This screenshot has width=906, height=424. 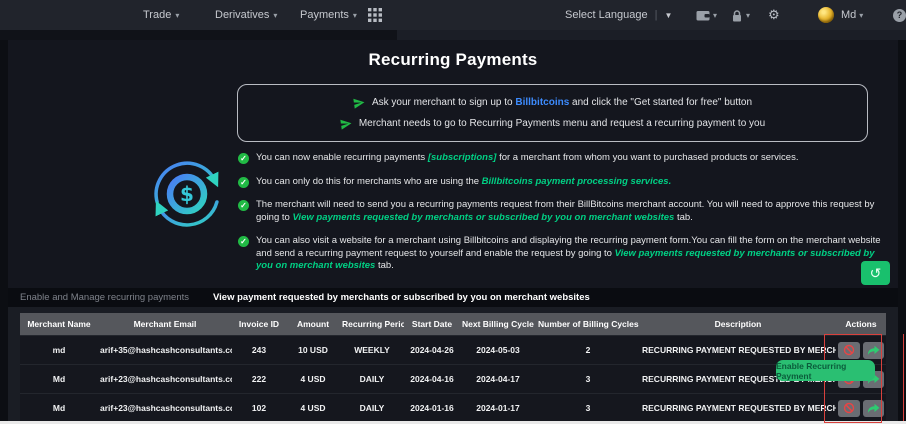 I want to click on help-menu: ?, so click(x=899, y=15).